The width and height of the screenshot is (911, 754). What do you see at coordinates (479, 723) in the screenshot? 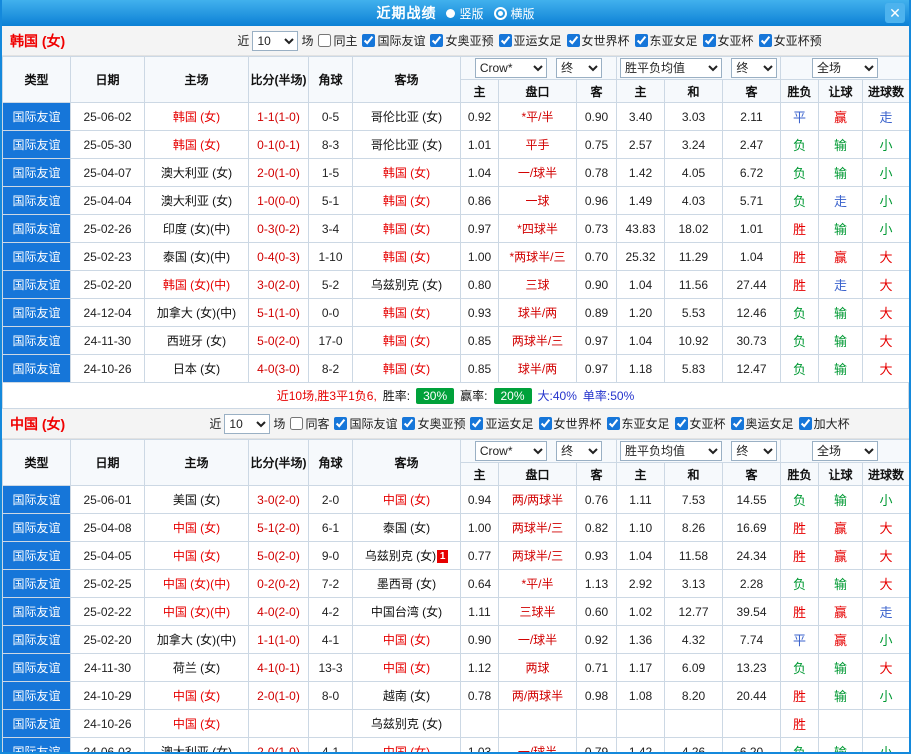
I see `handicap-odds-home` at bounding box center [479, 723].